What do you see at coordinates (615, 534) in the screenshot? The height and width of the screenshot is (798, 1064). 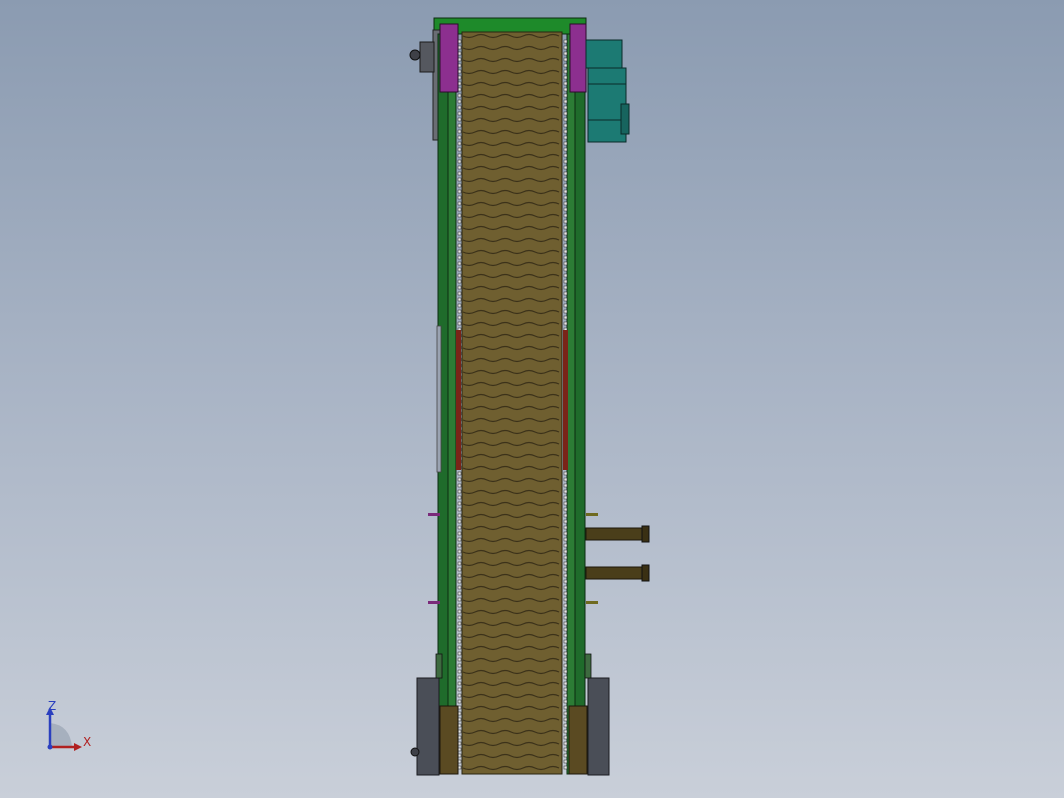 I see `support-rod-upper` at bounding box center [615, 534].